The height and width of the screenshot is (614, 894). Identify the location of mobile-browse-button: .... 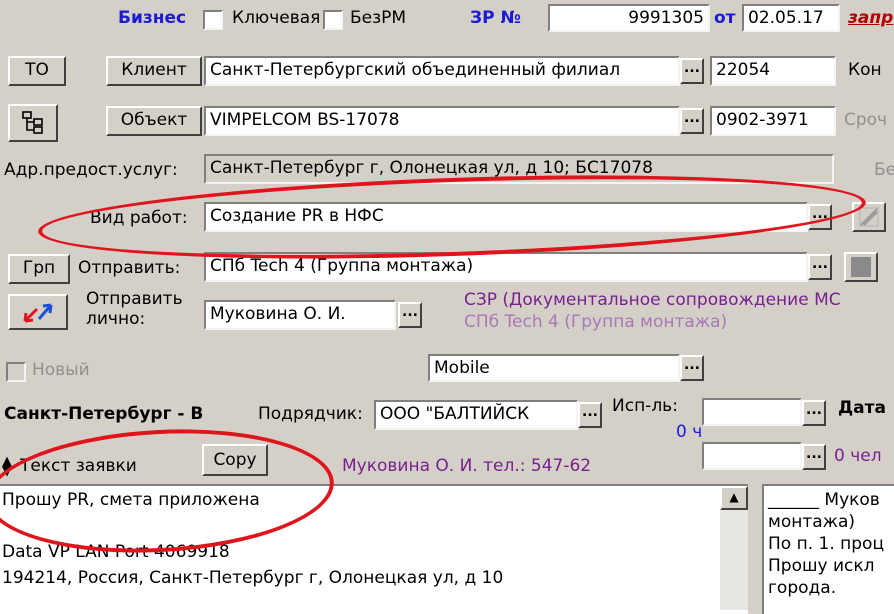
(692, 368).